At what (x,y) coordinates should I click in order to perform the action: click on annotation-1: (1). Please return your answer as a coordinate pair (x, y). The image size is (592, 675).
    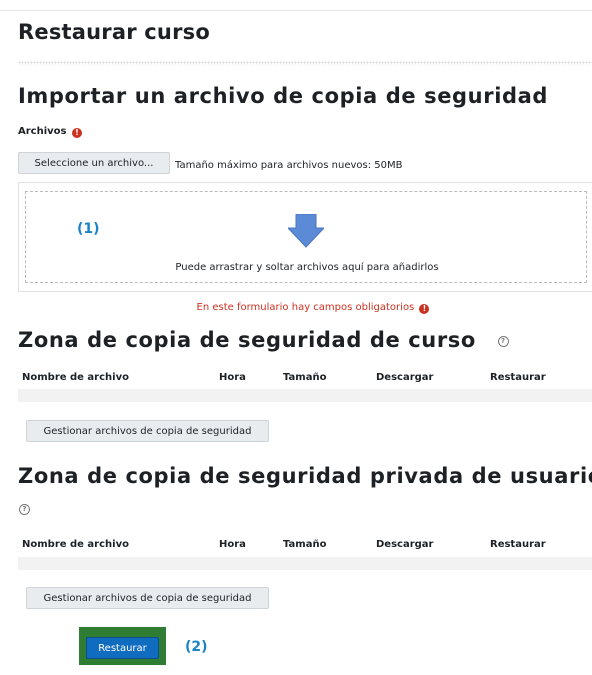
    Looking at the image, I should click on (88, 229).